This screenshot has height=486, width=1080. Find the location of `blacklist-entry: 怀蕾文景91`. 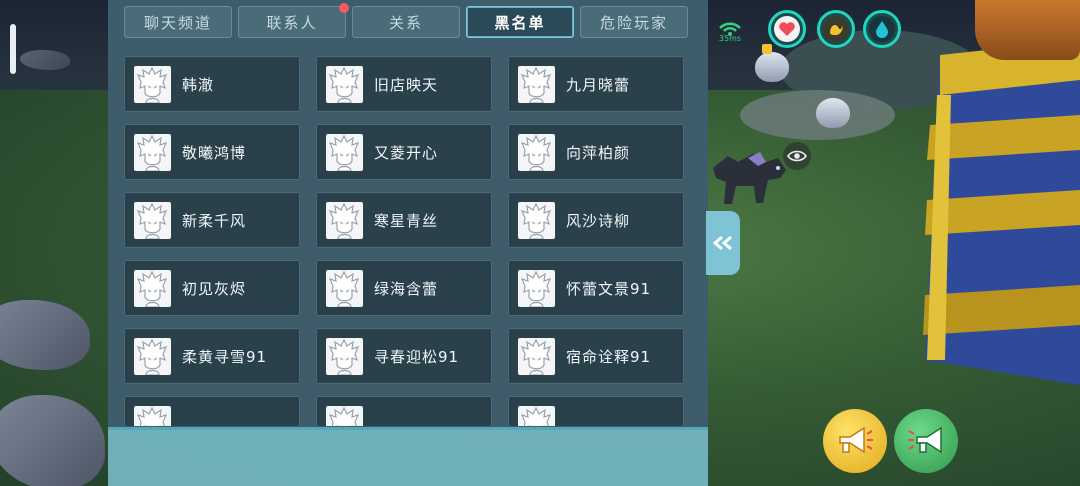

blacklist-entry: 怀蕾文景91 is located at coordinates (596, 288).